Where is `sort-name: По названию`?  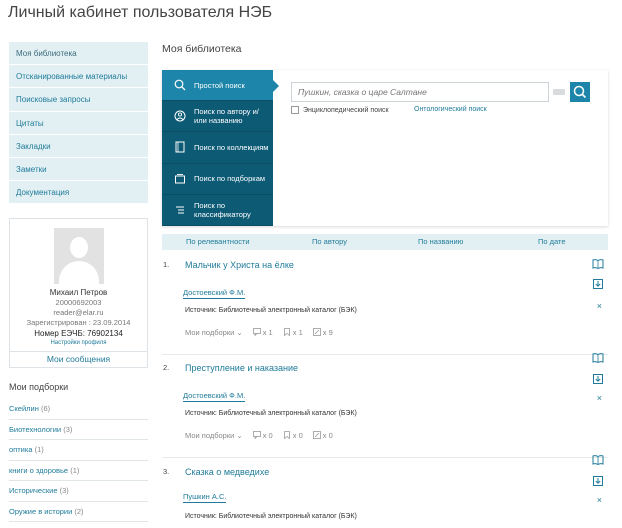 sort-name: По названию is located at coordinates (440, 241).